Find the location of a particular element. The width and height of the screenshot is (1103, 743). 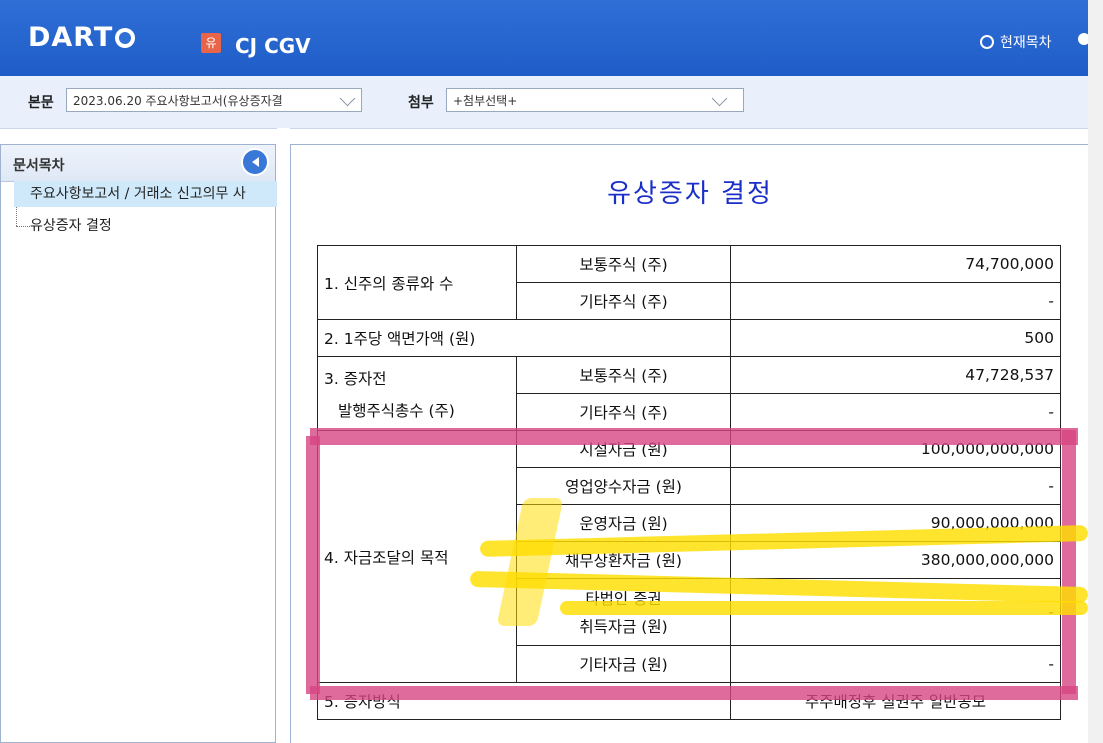

table-cell: 주주배정후 실권주 일반공모 is located at coordinates (895, 701).